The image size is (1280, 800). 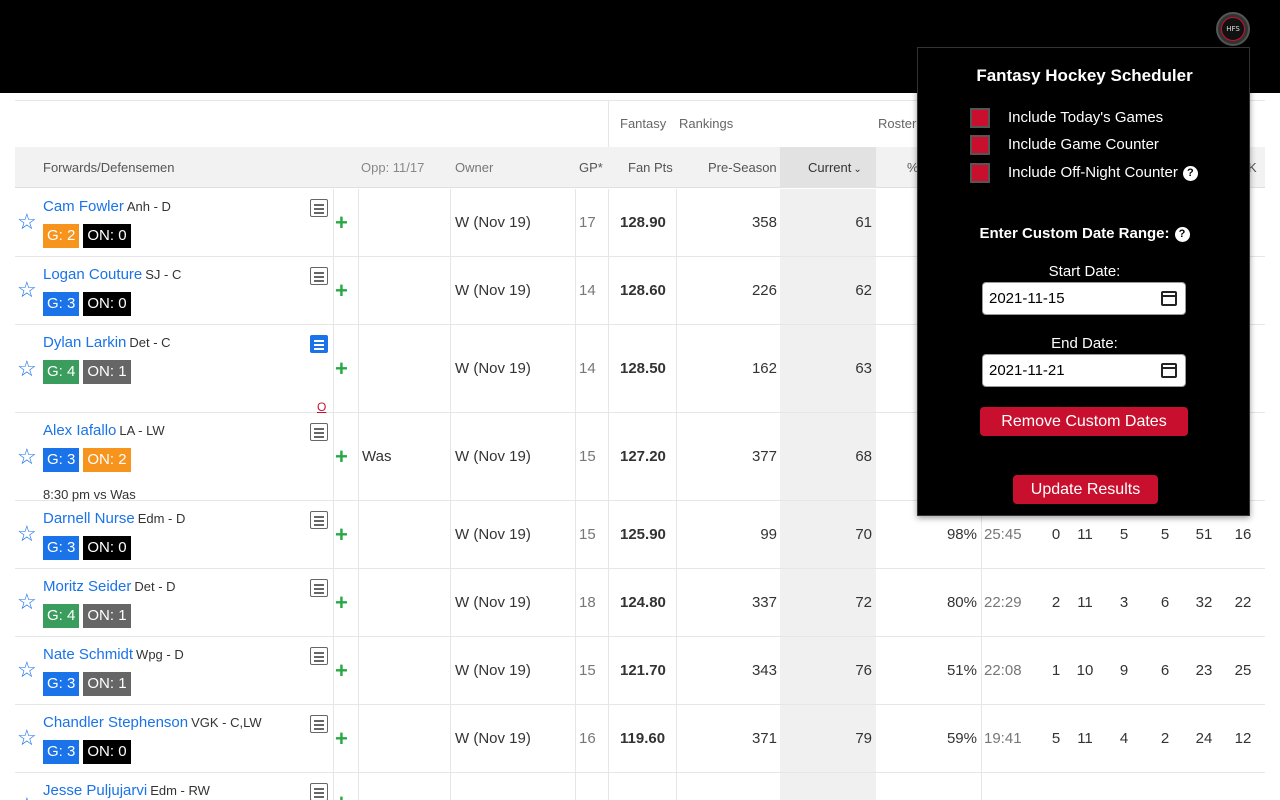 What do you see at coordinates (768, 534) in the screenshot?
I see `preseason-cell: 99` at bounding box center [768, 534].